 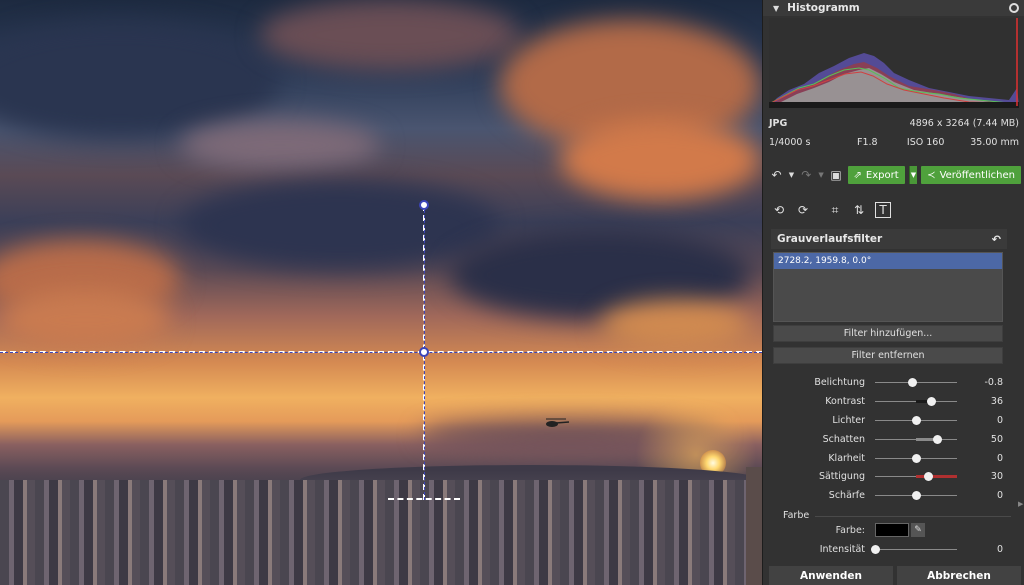 What do you see at coordinates (893, 8) in the screenshot?
I see `histogram-header: ▼ Histogramm` at bounding box center [893, 8].